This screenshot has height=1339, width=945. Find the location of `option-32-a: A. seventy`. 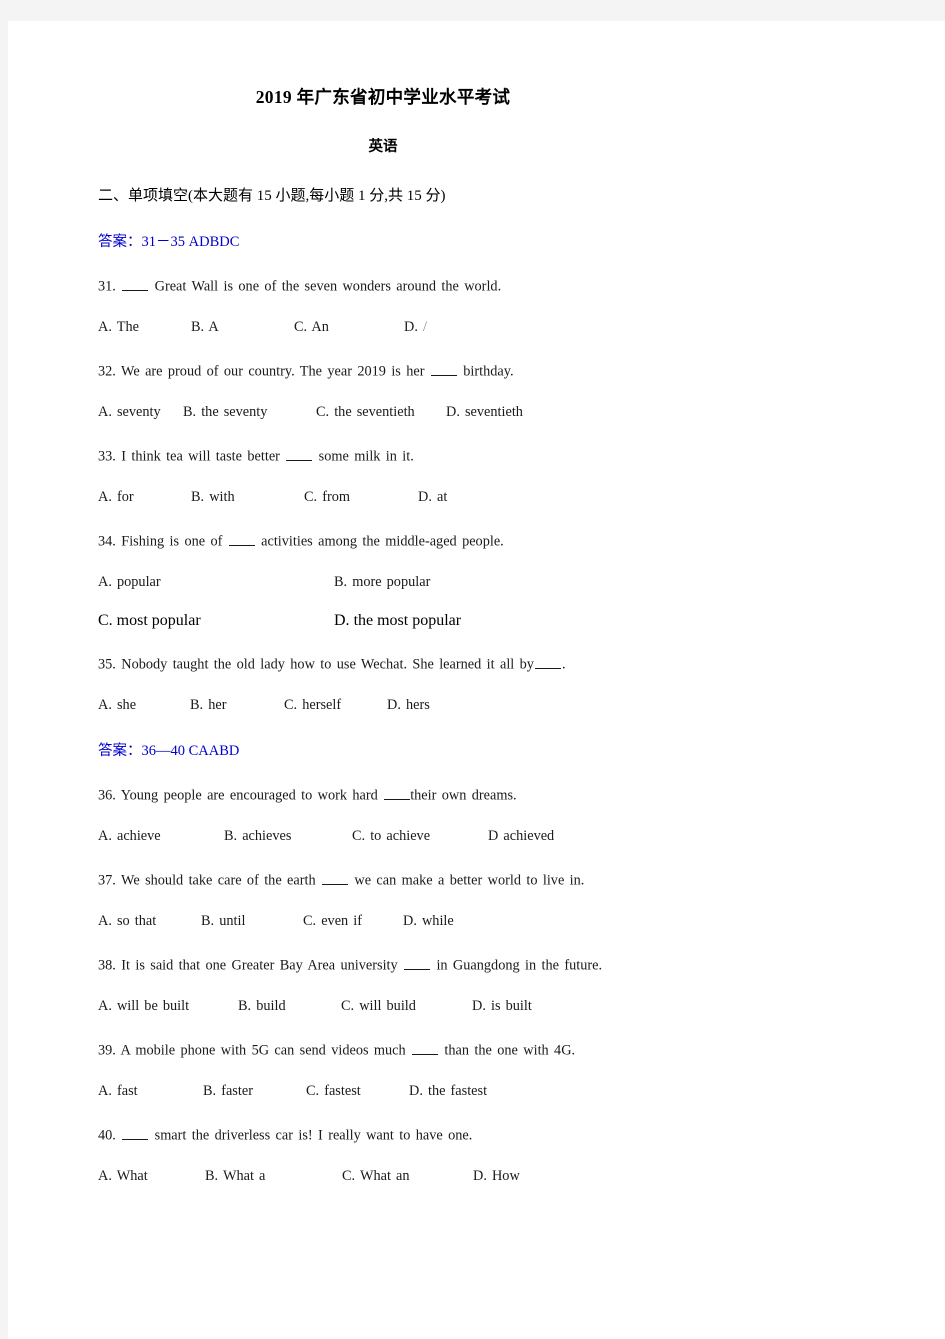

option-32-a: A. seventy is located at coordinates (129, 412).